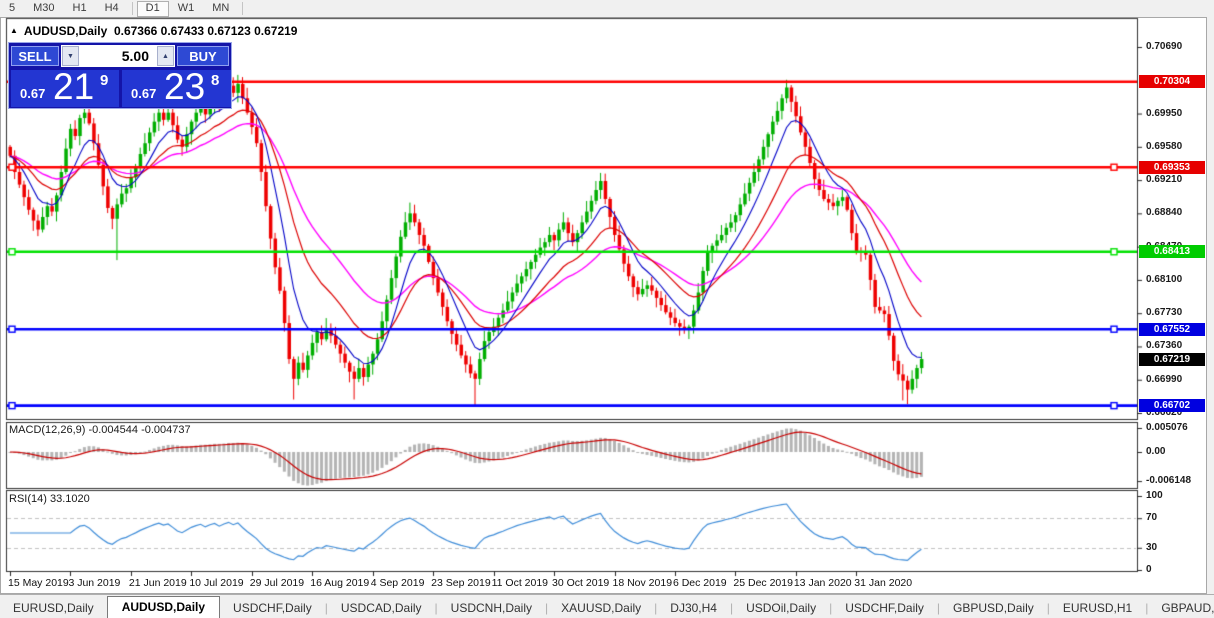 This screenshot has width=1214, height=618. I want to click on tab-gbpusd-daily: GBPUSD,Daily, so click(993, 608).